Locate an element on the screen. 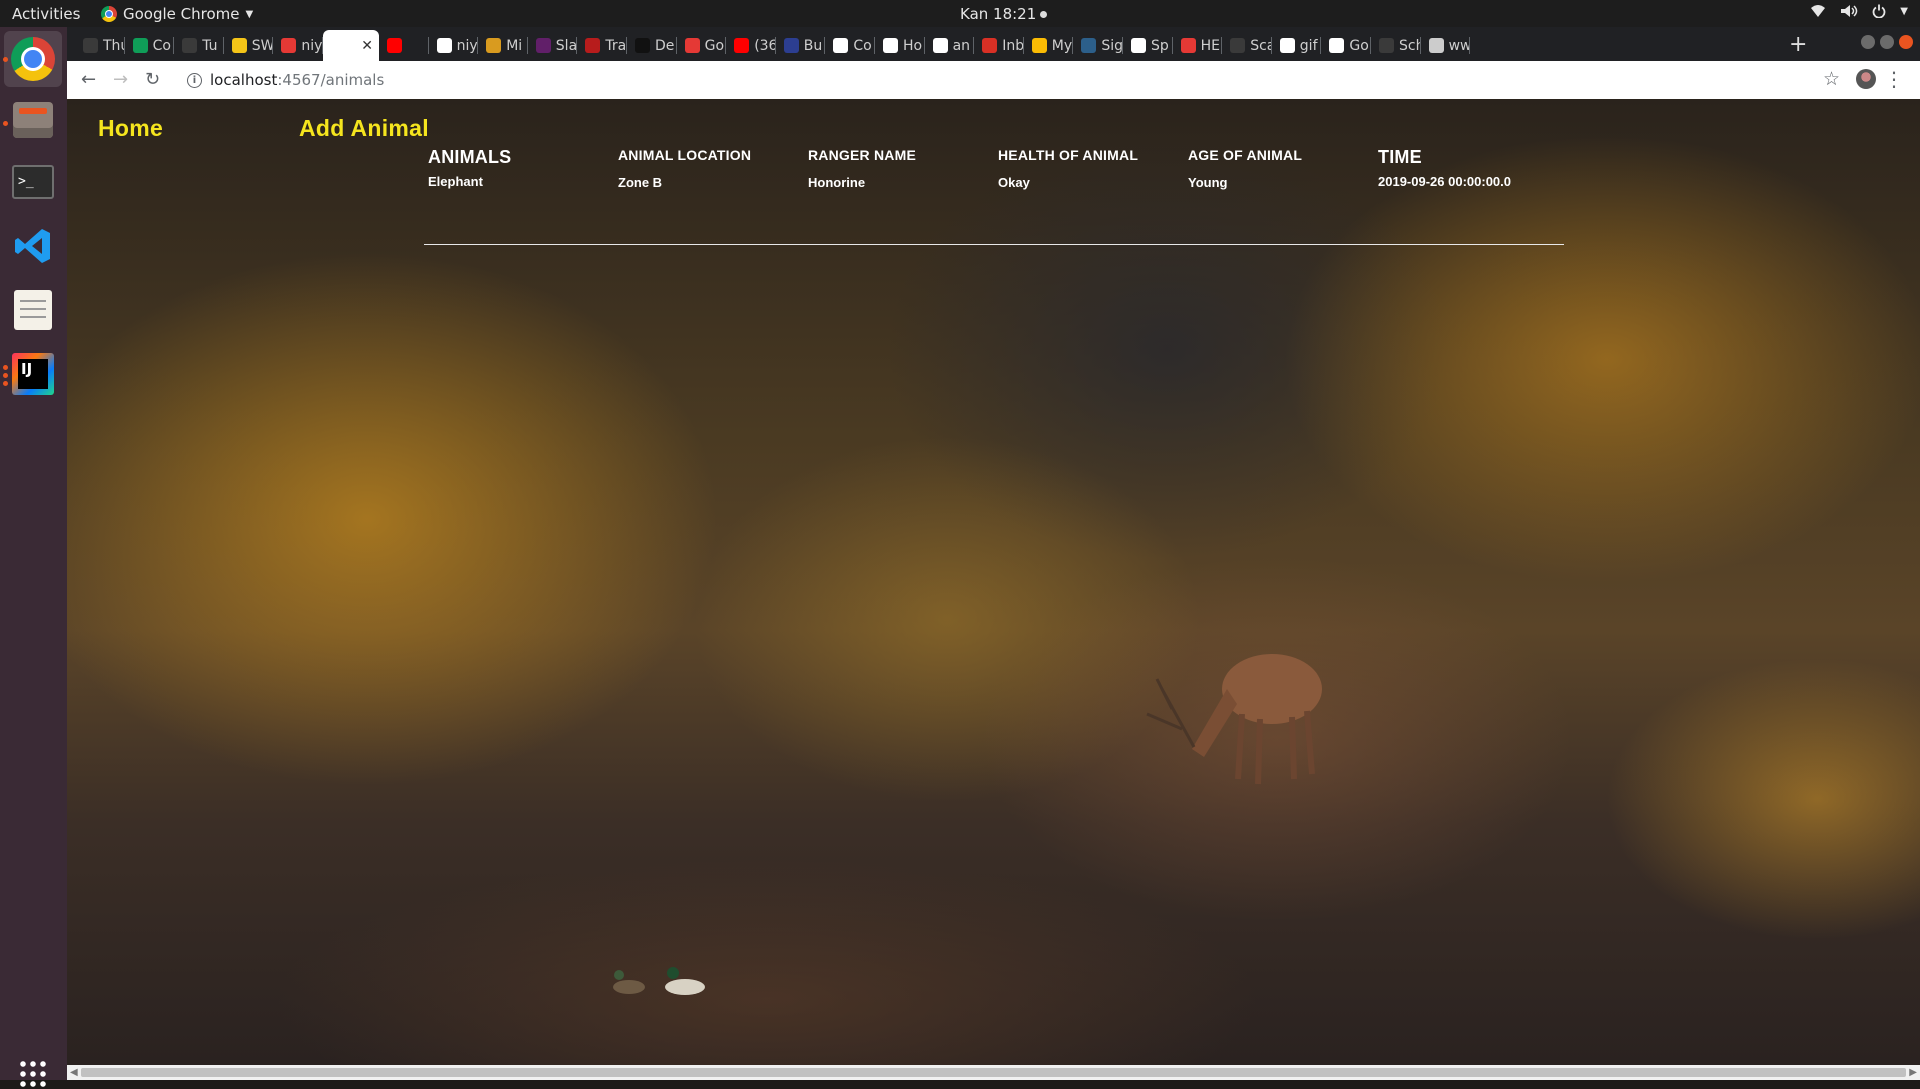 This screenshot has width=1920, height=1089. dock-vscode is located at coordinates (33, 246).